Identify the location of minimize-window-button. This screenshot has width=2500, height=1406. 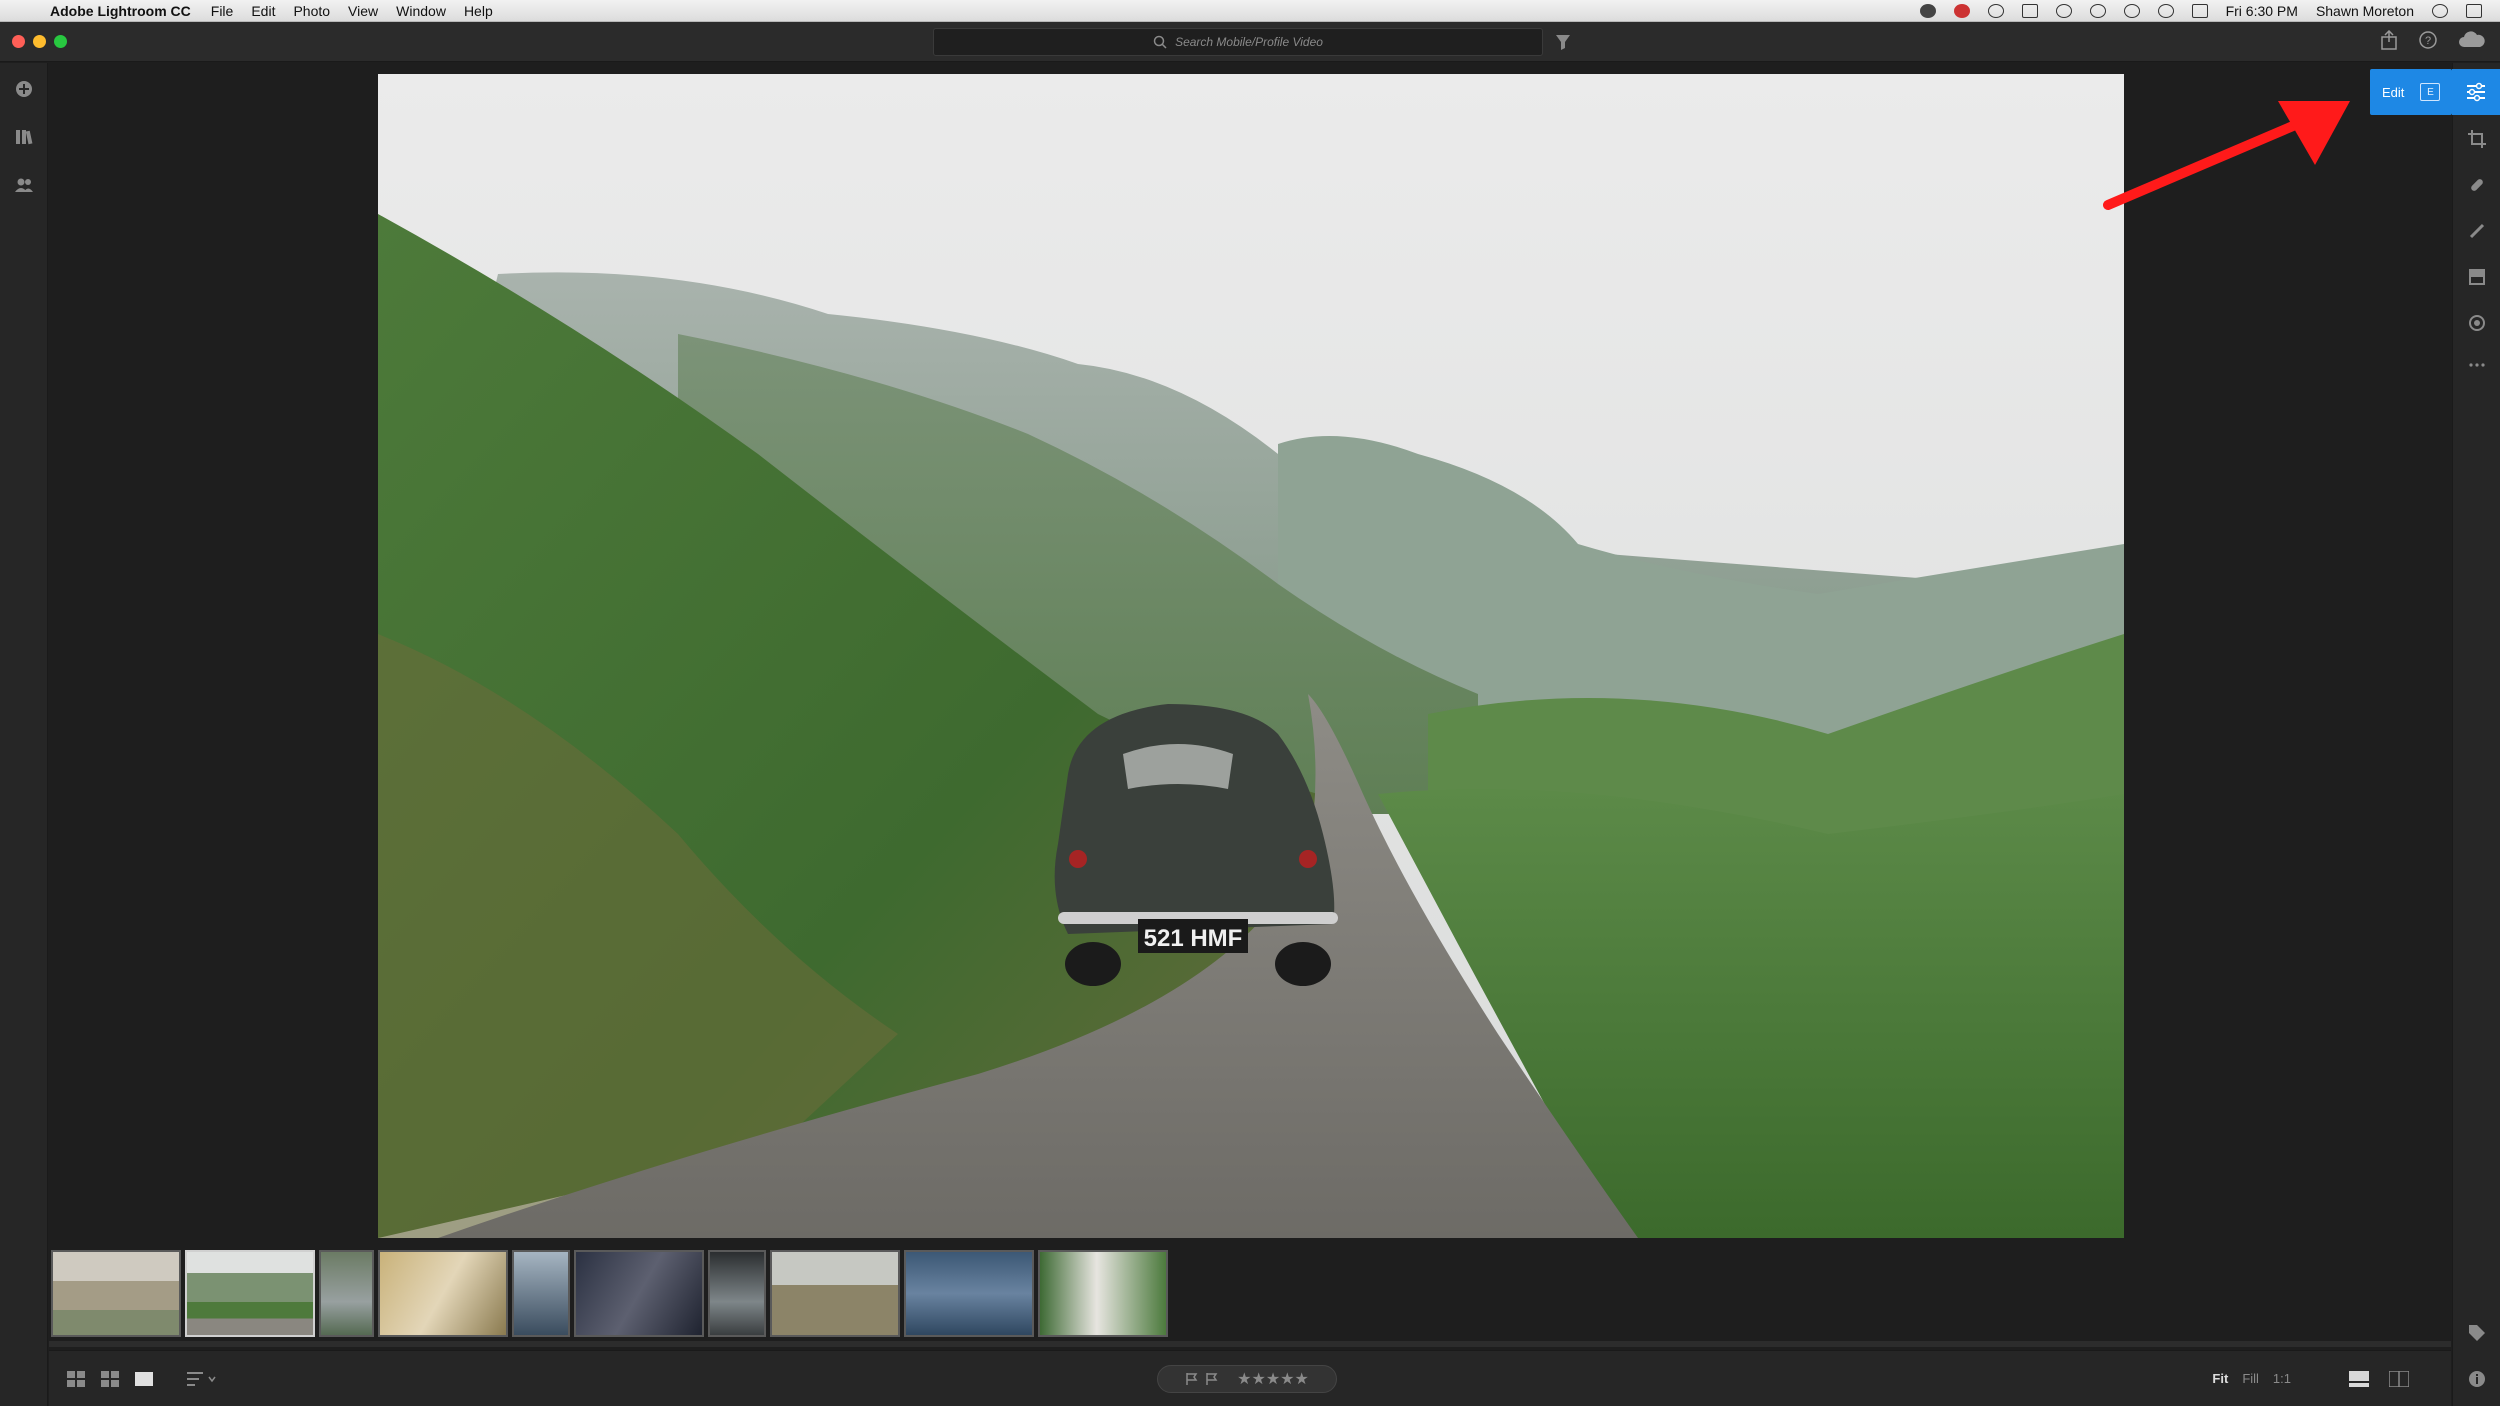
(39, 41).